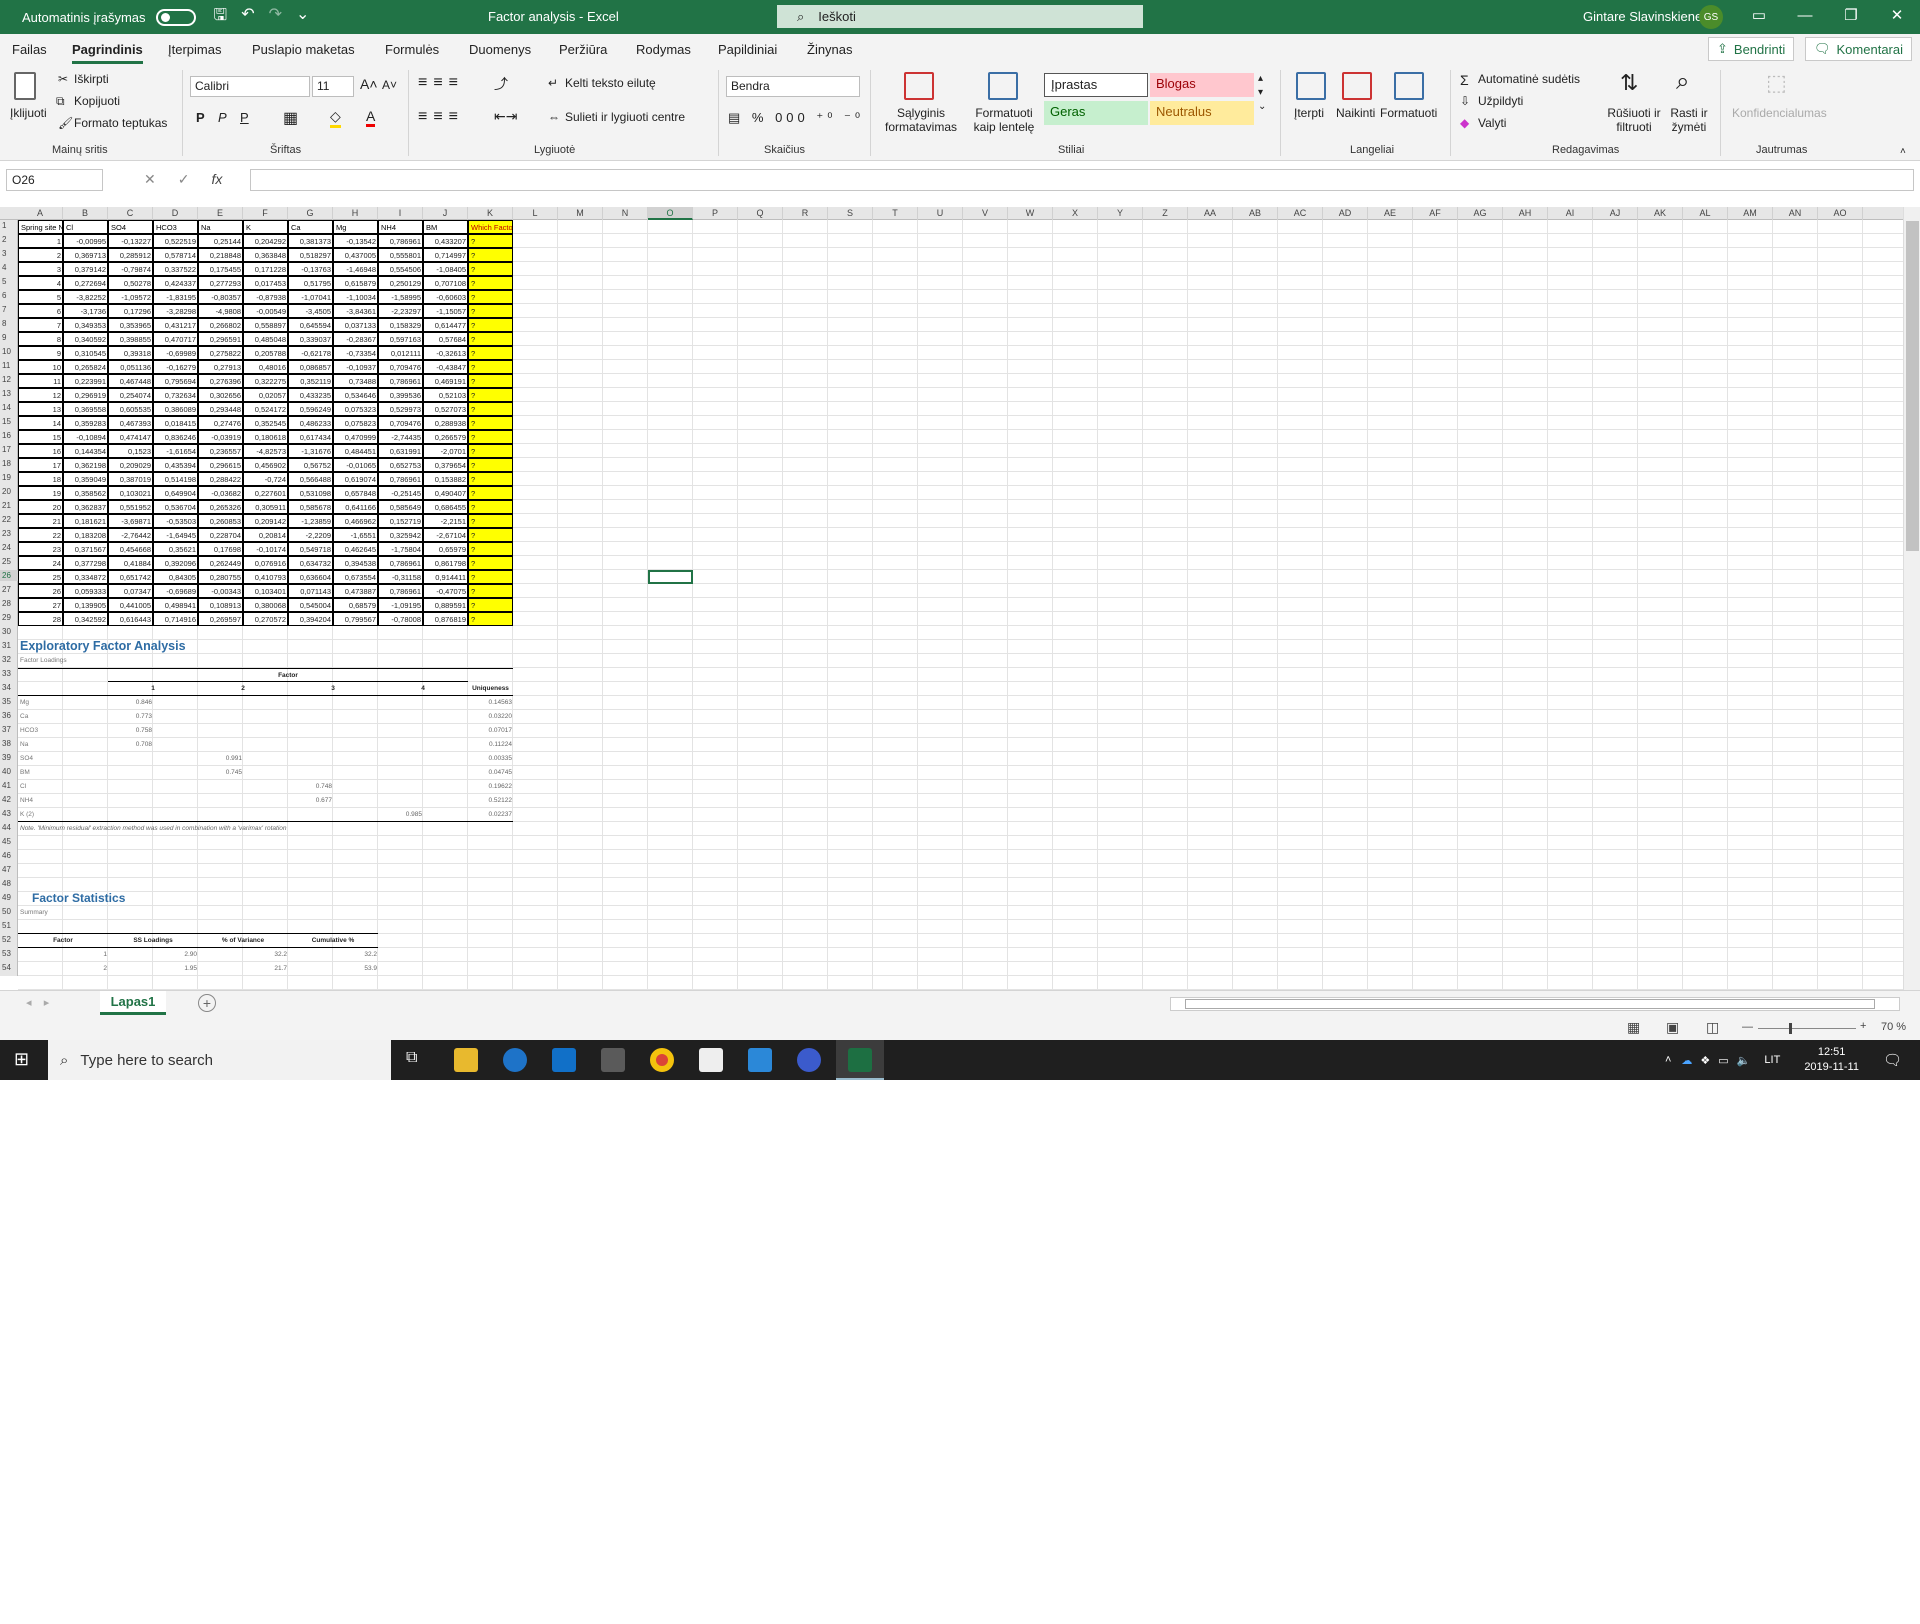 The image size is (1920, 1624). I want to click on table-cell: 0,549718, so click(310, 549).